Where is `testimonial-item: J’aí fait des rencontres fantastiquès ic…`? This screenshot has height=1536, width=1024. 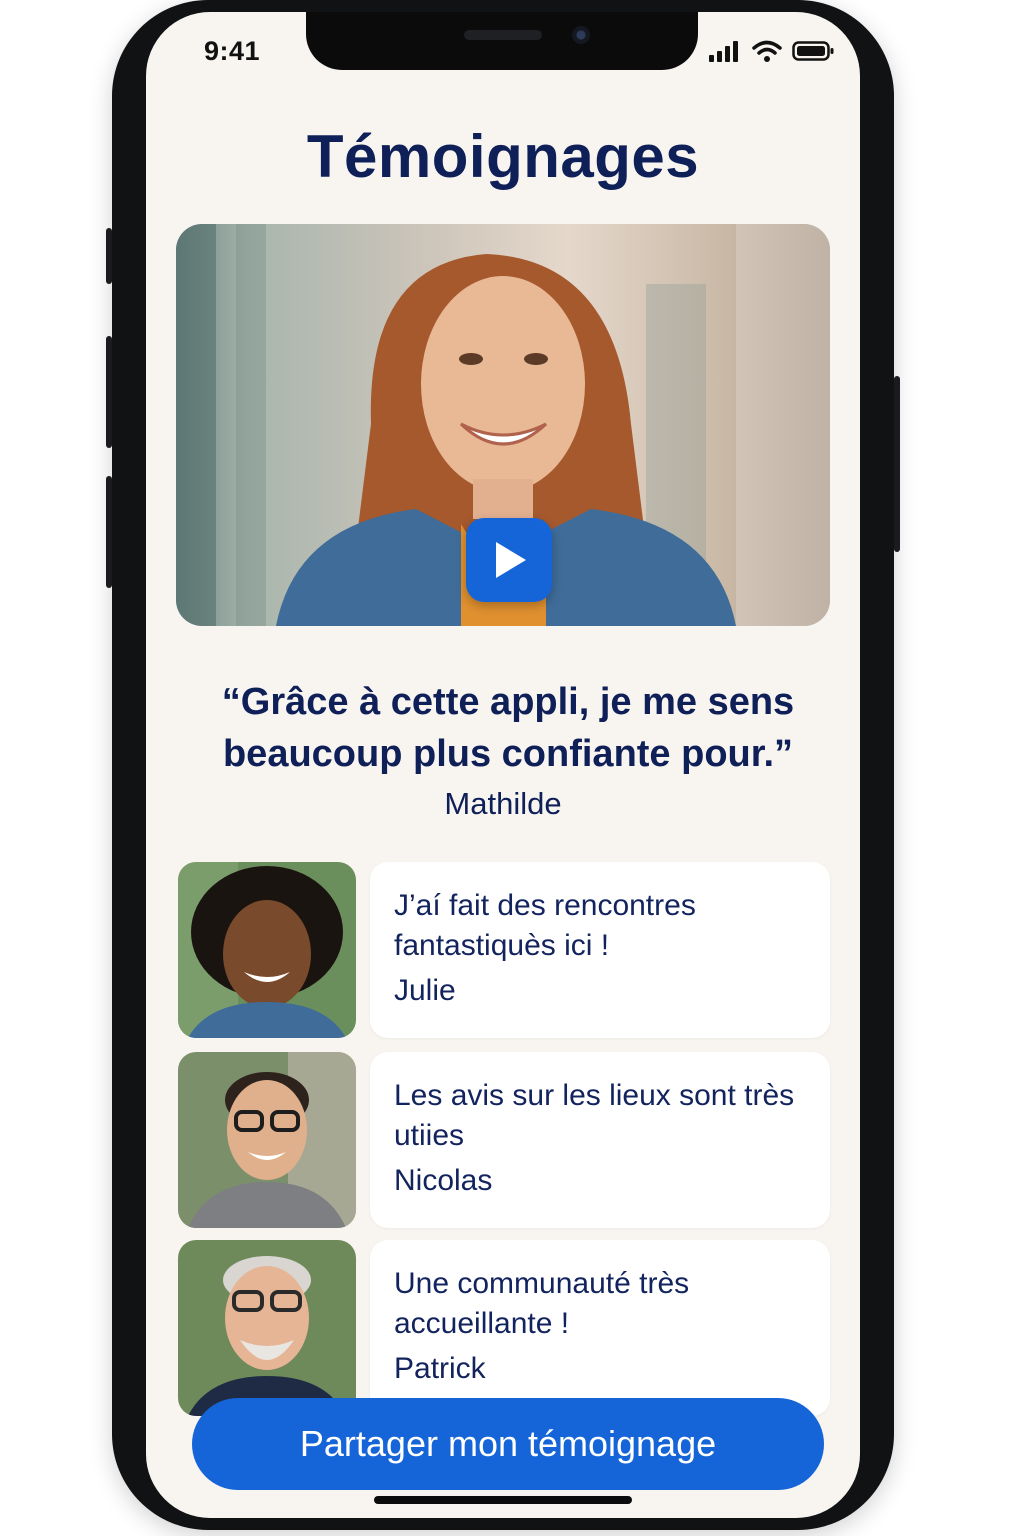
testimonial-item: J’aí fait des rencontres fantastiquès ic… is located at coordinates (504, 950).